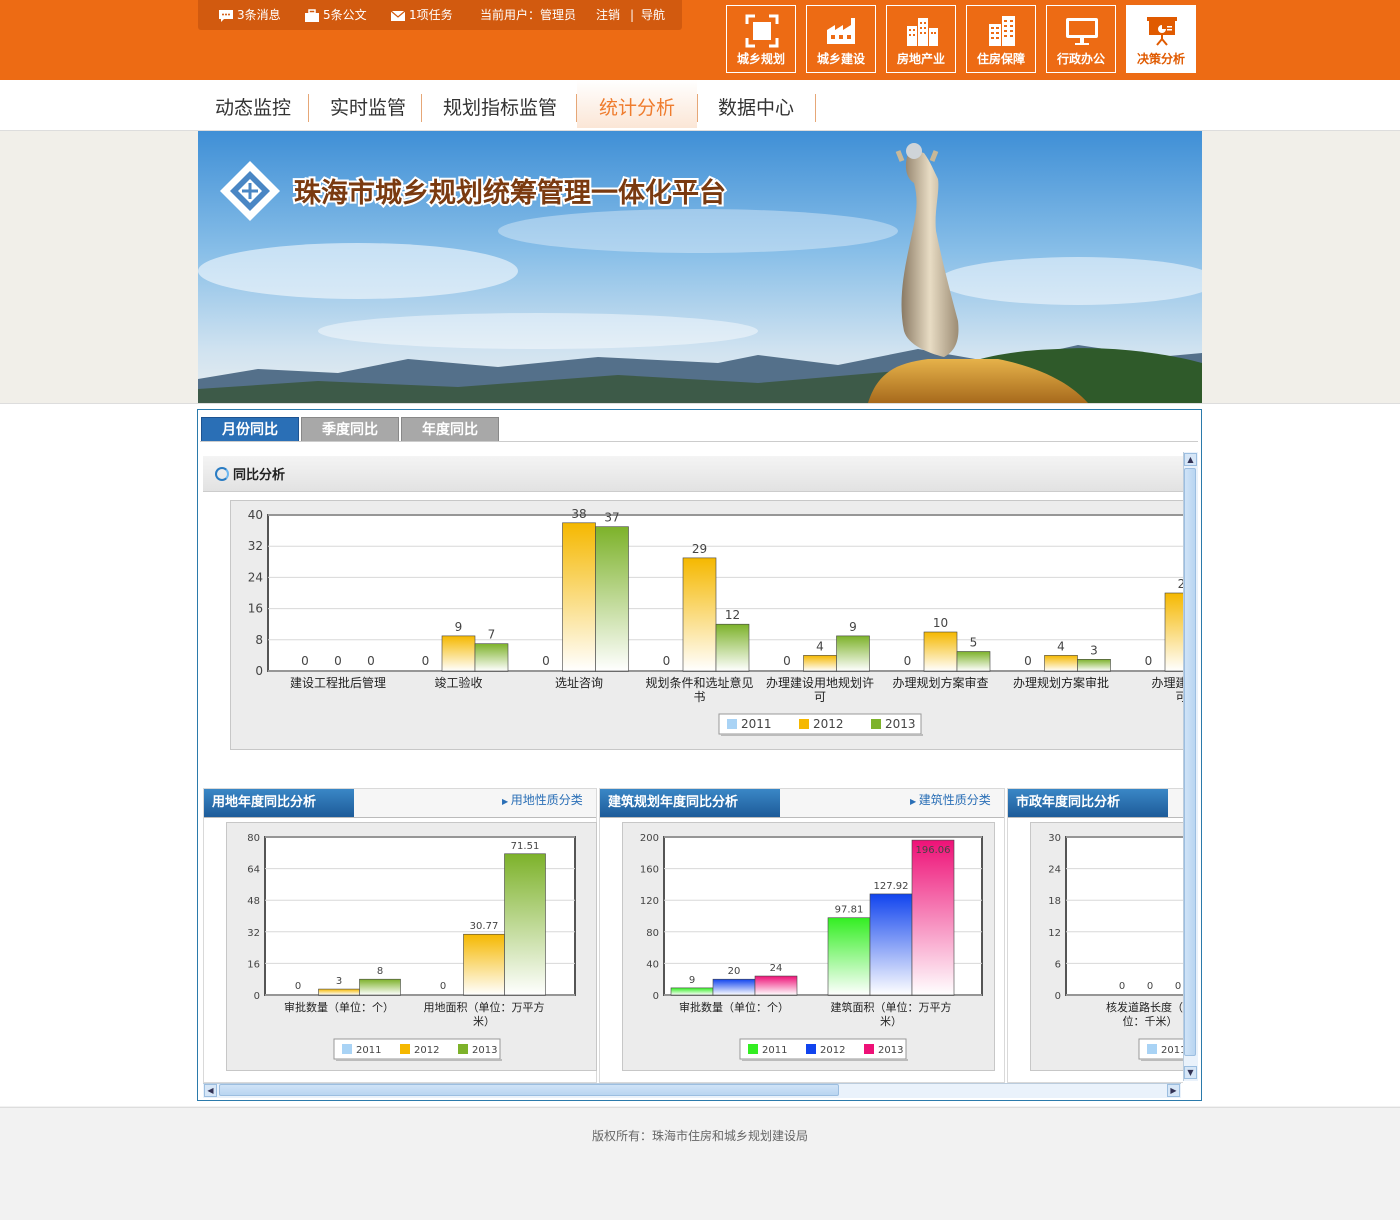 This screenshot has width=1400, height=1220. I want to click on nav-realtime-supervision: 实时监管, so click(368, 104).